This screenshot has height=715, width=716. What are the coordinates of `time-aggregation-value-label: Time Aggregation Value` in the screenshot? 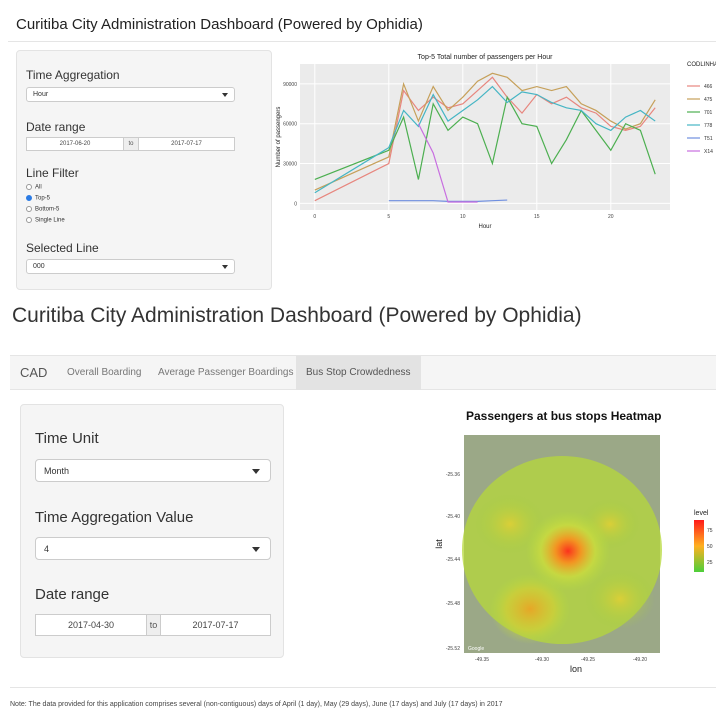 It's located at (114, 517).